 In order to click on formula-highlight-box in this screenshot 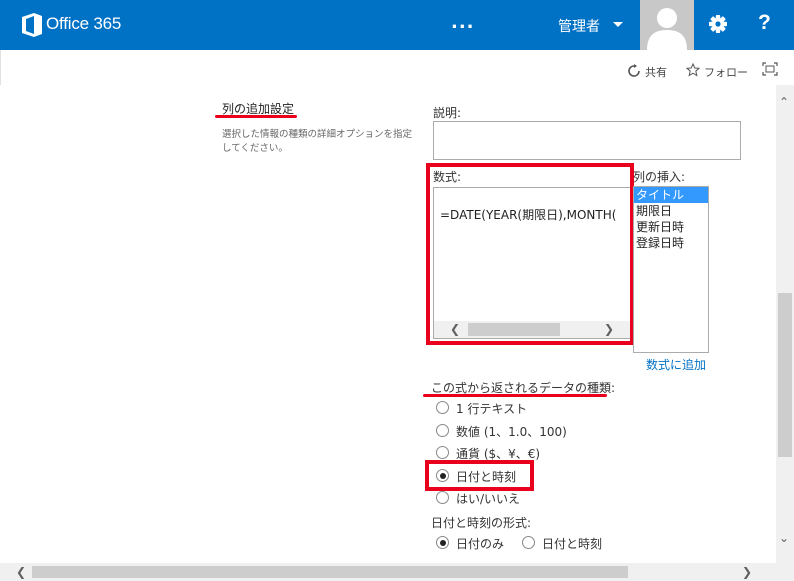, I will do `click(530, 254)`.